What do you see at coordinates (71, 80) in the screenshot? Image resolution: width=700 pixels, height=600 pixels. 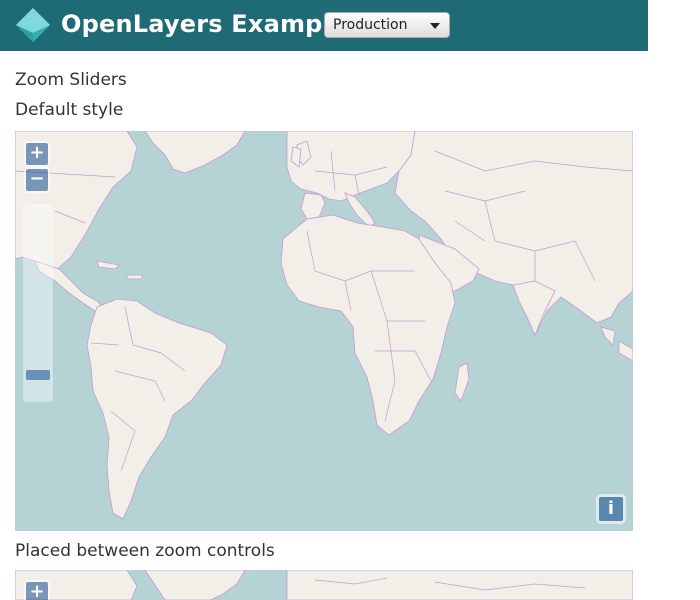 I see `page-title: Zoom Sliders` at bounding box center [71, 80].